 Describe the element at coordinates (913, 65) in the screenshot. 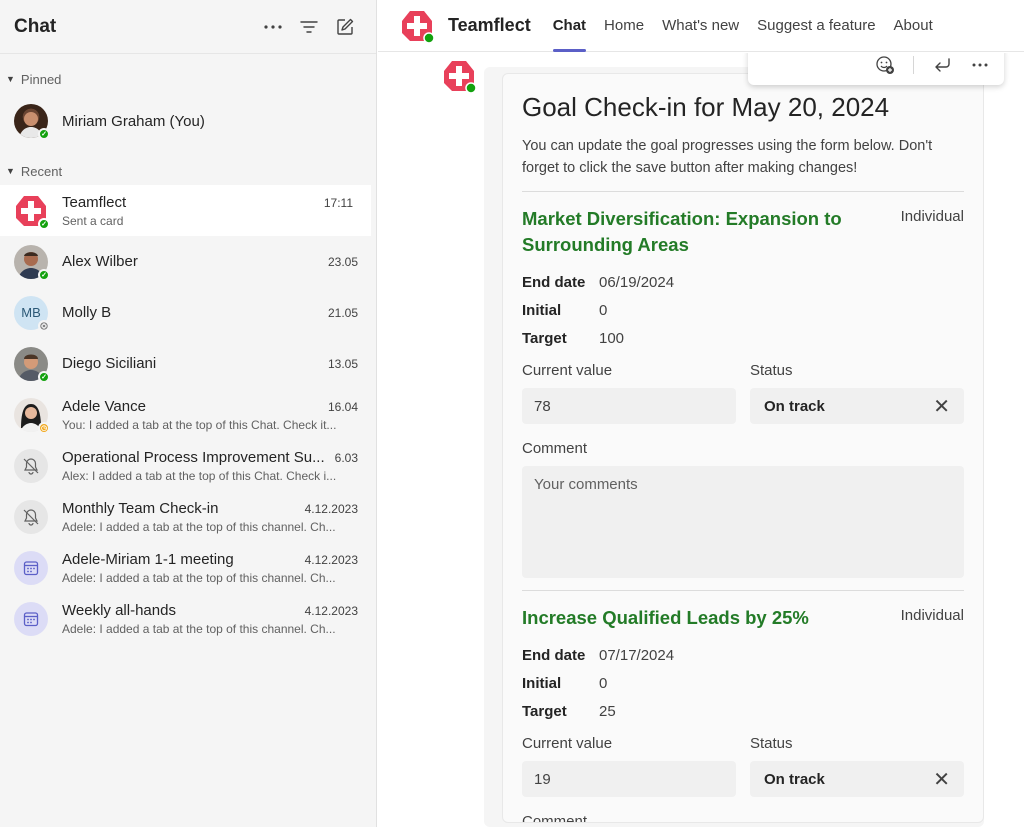

I see `toolbar-divider` at that location.